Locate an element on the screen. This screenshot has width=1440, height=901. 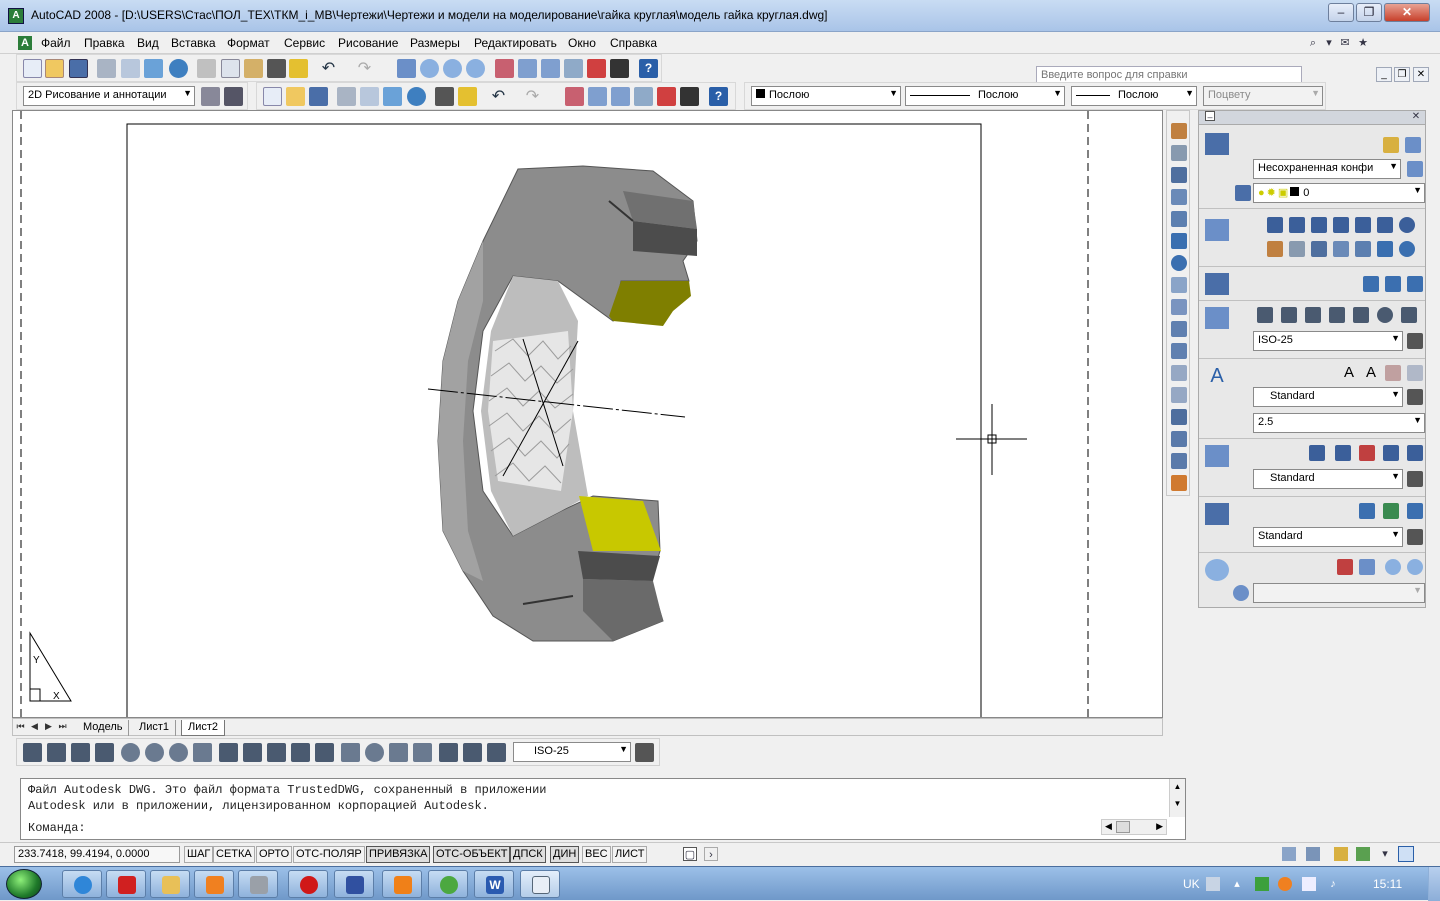
menu-tools: Сервис is located at coordinates (304, 43).